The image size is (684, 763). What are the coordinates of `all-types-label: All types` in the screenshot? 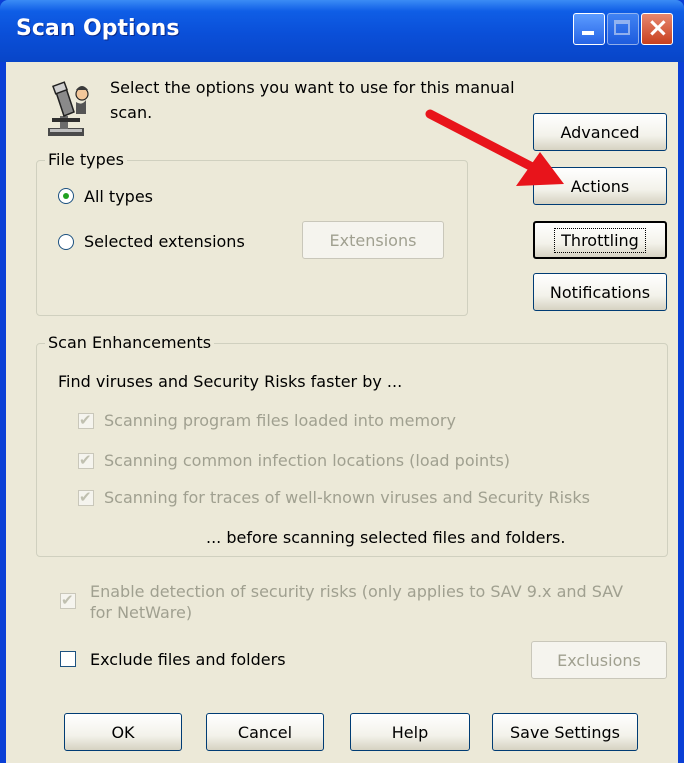 It's located at (118, 196).